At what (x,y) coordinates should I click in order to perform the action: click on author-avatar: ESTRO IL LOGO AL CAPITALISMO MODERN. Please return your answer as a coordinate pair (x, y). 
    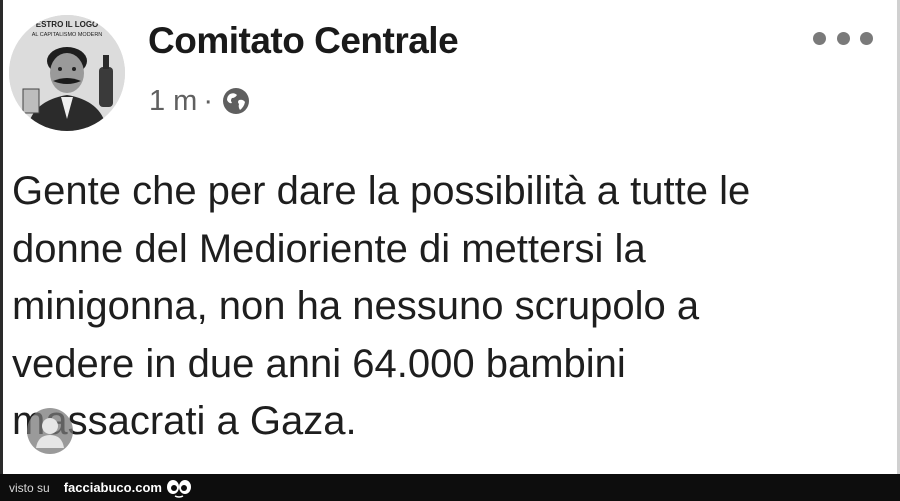
    Looking at the image, I should click on (67, 73).